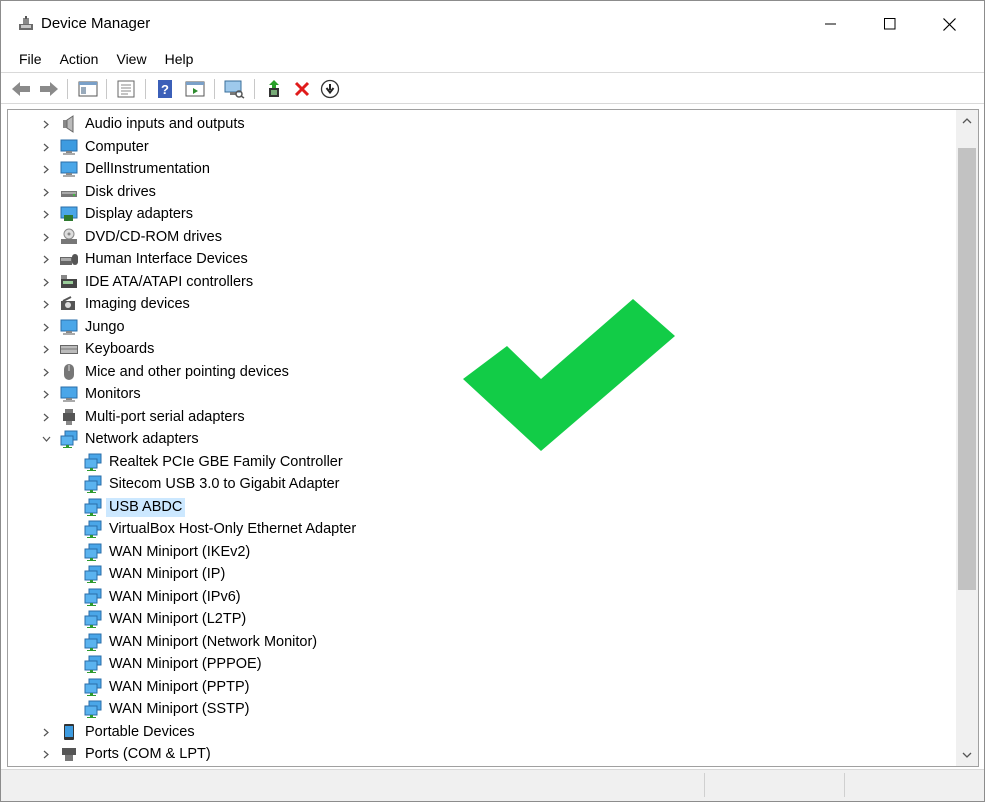  I want to click on close-button, so click(949, 24).